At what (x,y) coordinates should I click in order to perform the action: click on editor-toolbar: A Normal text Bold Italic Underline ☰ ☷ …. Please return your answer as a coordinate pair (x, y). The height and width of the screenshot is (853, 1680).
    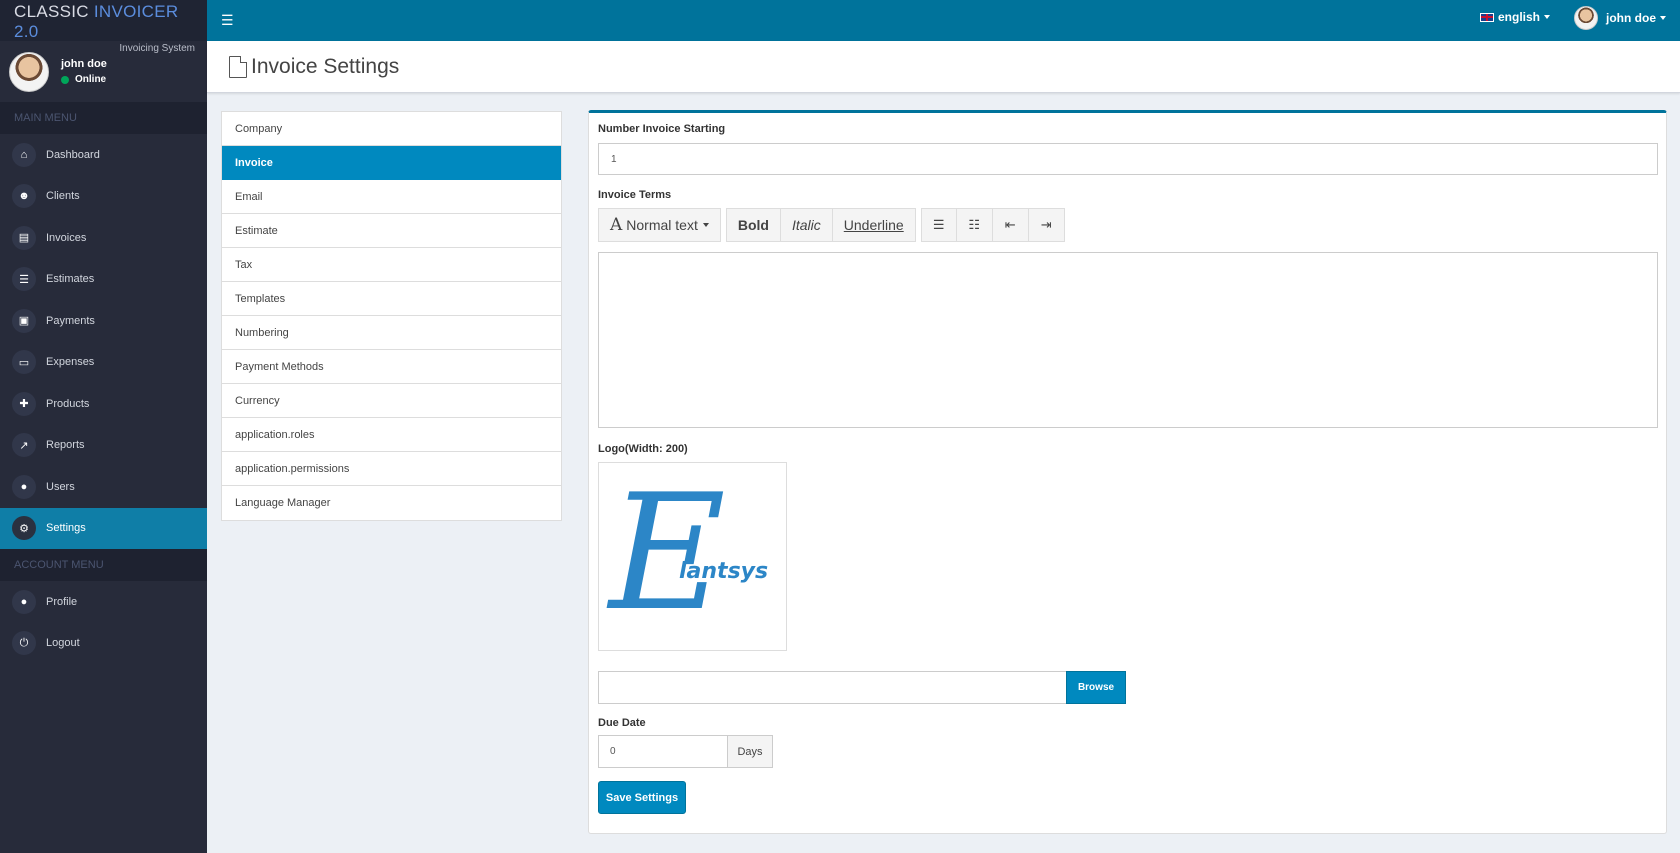
    Looking at the image, I should click on (834, 225).